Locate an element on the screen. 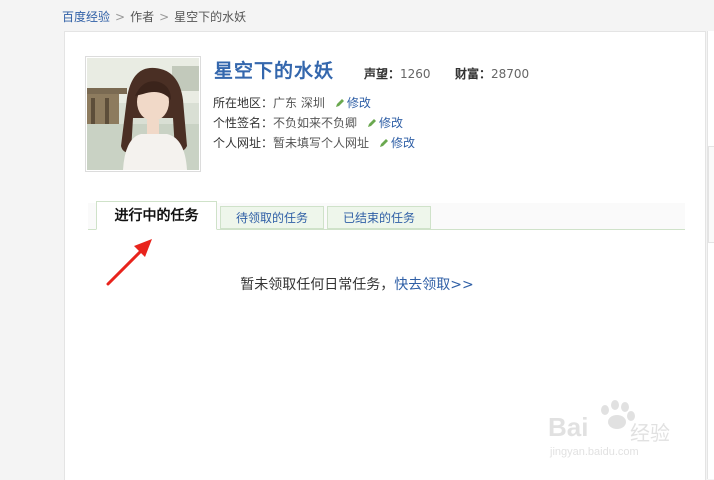  tab-ended: 已结束的任务 is located at coordinates (379, 217).